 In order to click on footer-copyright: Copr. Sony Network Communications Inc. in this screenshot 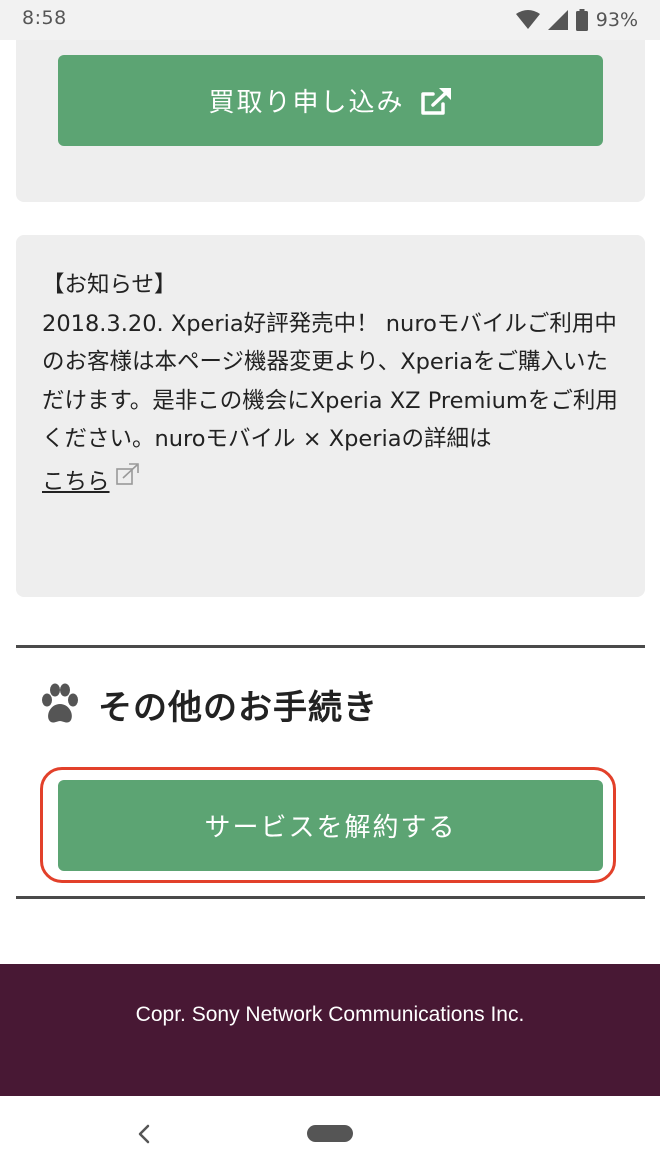, I will do `click(330, 1014)`.